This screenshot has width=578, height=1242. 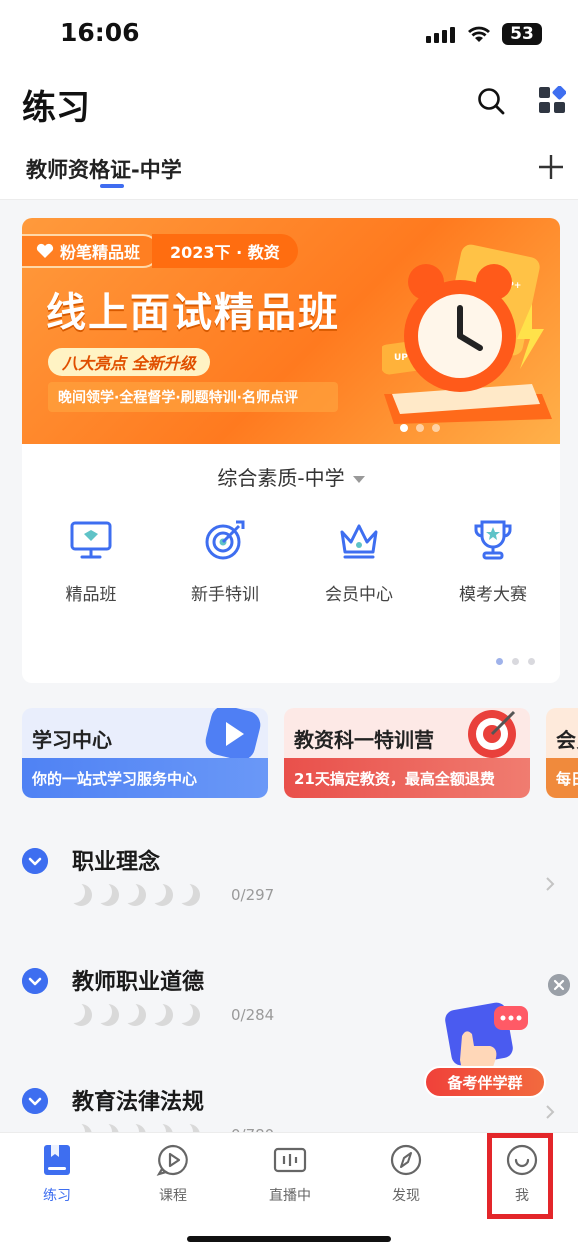 What do you see at coordinates (91, 540) in the screenshot?
I see `monitor-icon` at bounding box center [91, 540].